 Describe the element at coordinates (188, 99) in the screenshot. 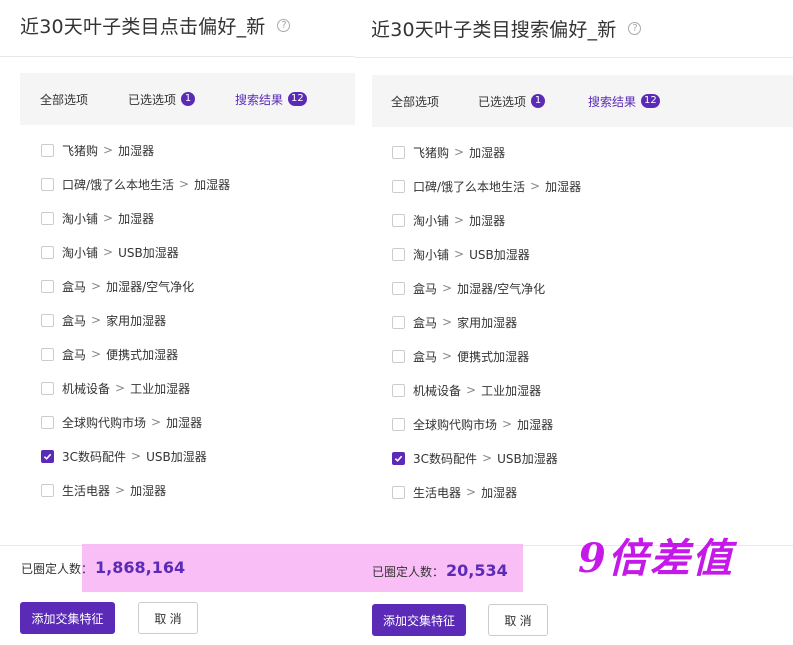

I see `selected-count-badge: 1` at that location.